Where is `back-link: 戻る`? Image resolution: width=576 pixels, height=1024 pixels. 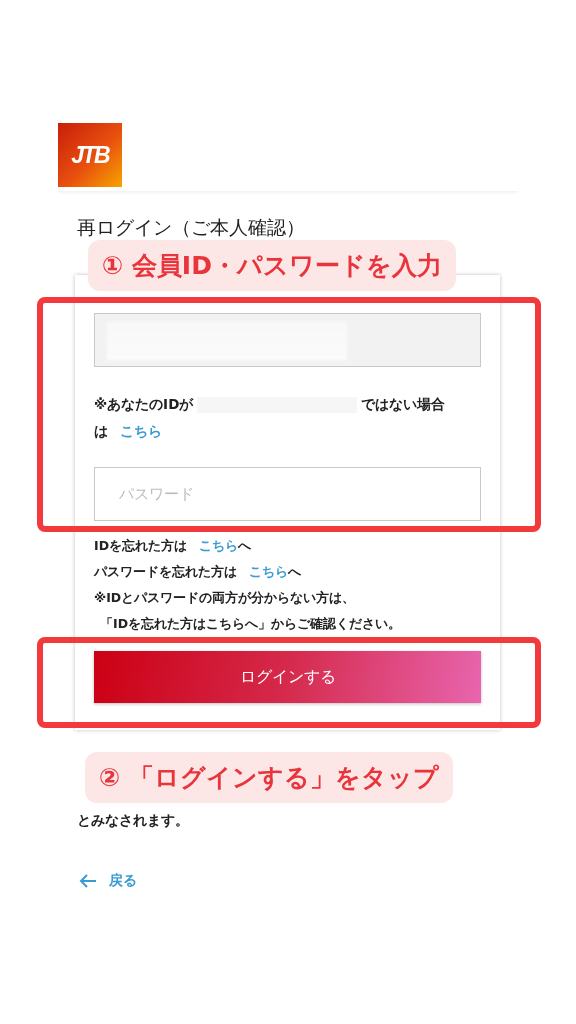
back-link: 戻る is located at coordinates (108, 881).